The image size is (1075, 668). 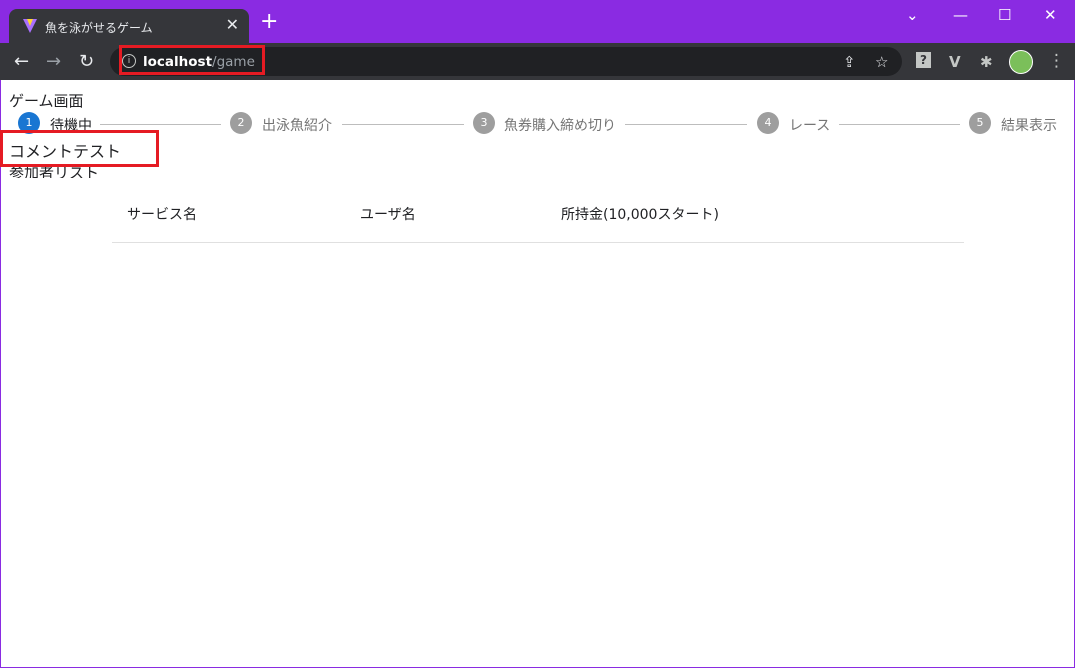 I want to click on tab-title: 魚を泳がせるゲーム, so click(x=99, y=28).